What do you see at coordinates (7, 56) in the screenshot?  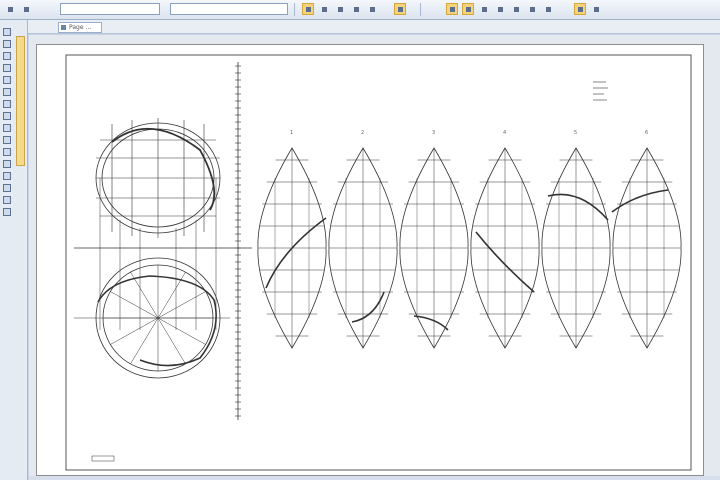 I see `arc-tool-icon` at bounding box center [7, 56].